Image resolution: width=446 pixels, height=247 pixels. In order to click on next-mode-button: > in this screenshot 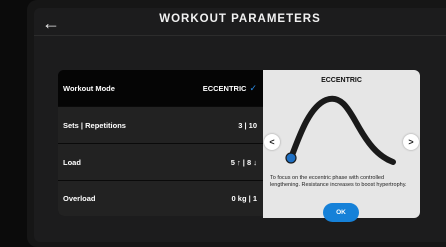, I will do `click(411, 142)`.